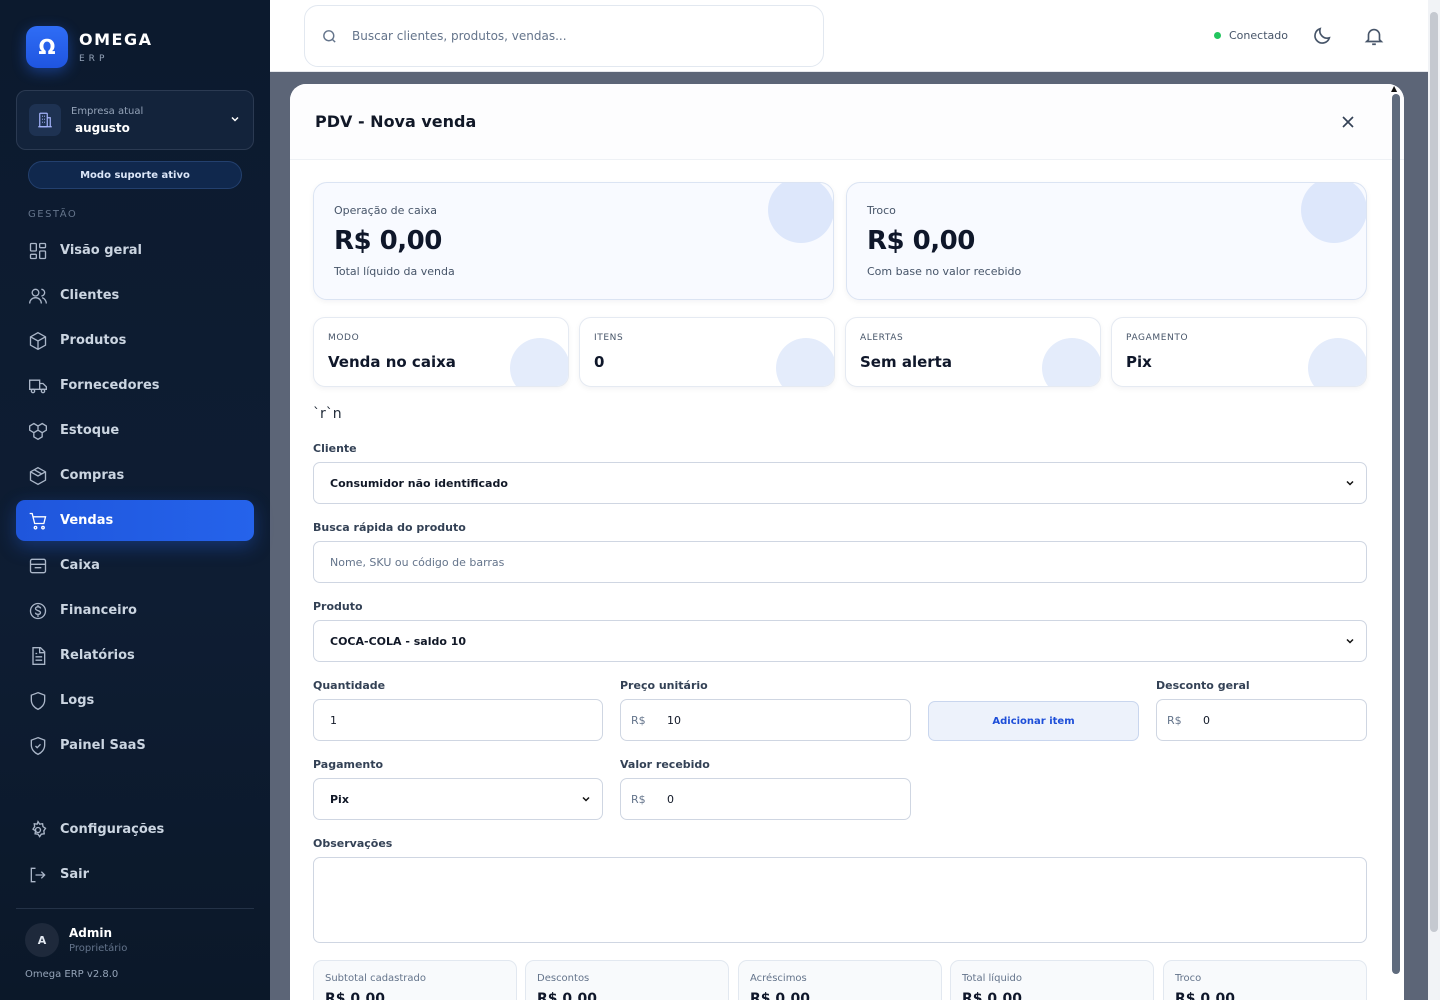 This screenshot has width=1440, height=1000. What do you see at coordinates (135, 475) in the screenshot?
I see `sidebar-item-compras: Compras` at bounding box center [135, 475].